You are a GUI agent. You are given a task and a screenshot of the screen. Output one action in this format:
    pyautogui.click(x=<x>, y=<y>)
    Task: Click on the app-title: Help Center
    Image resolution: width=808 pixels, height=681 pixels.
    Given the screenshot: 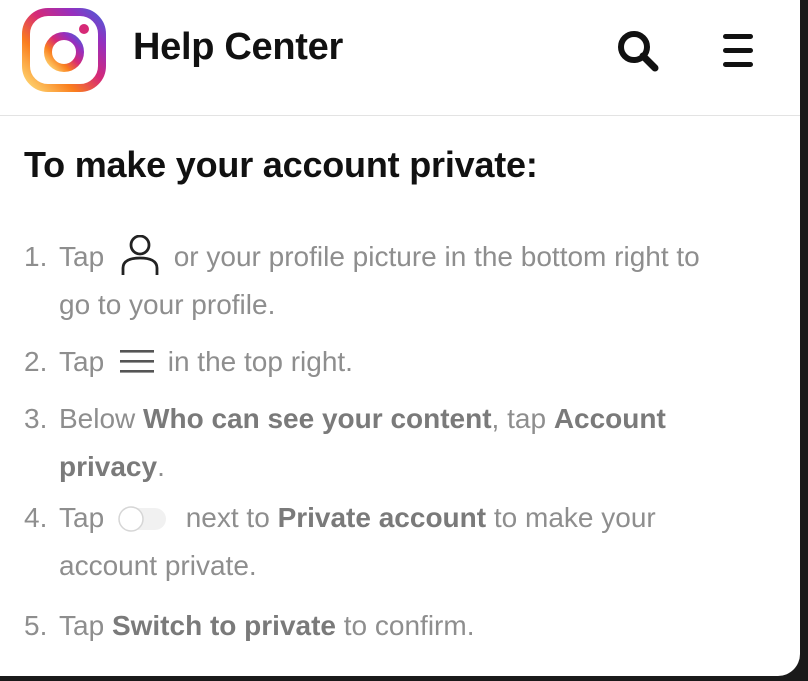 What is the action you would take?
    pyautogui.click(x=238, y=47)
    